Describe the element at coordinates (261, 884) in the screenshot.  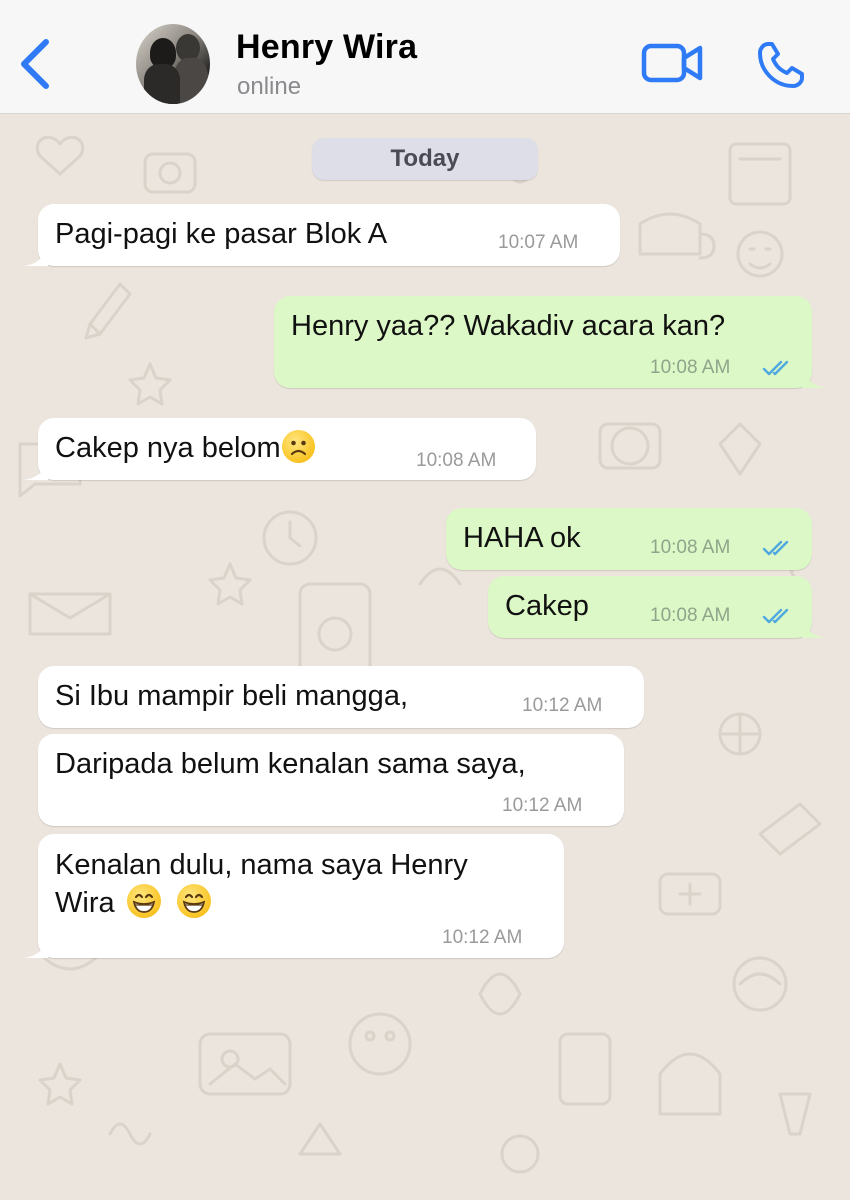
I see `message-content: Kenalan dulu, nama saya Henry Wira` at that location.